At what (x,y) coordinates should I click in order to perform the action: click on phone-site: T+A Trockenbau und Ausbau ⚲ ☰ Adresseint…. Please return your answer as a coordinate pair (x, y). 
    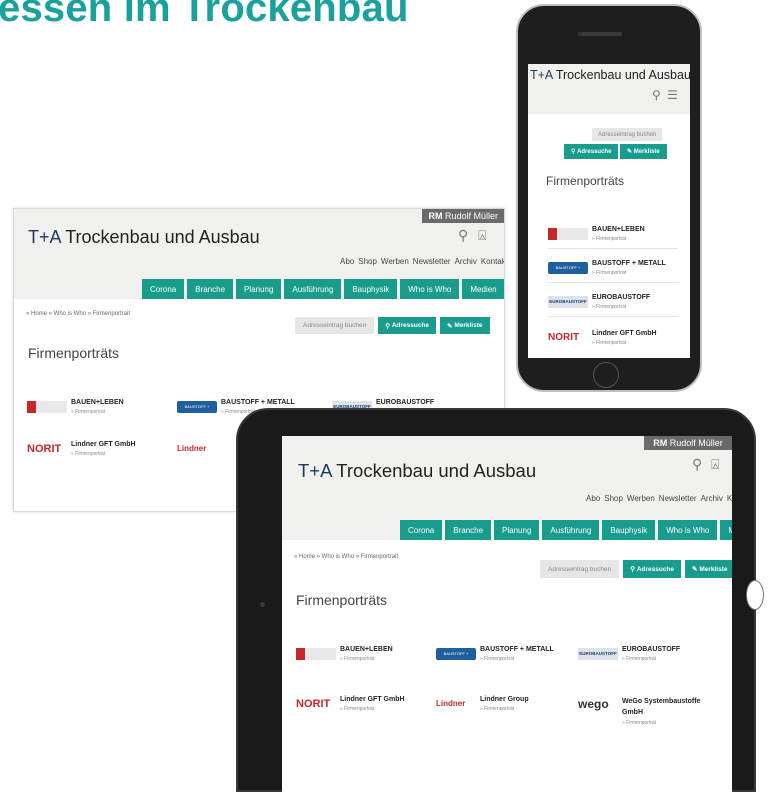
    Looking at the image, I should click on (609, 211).